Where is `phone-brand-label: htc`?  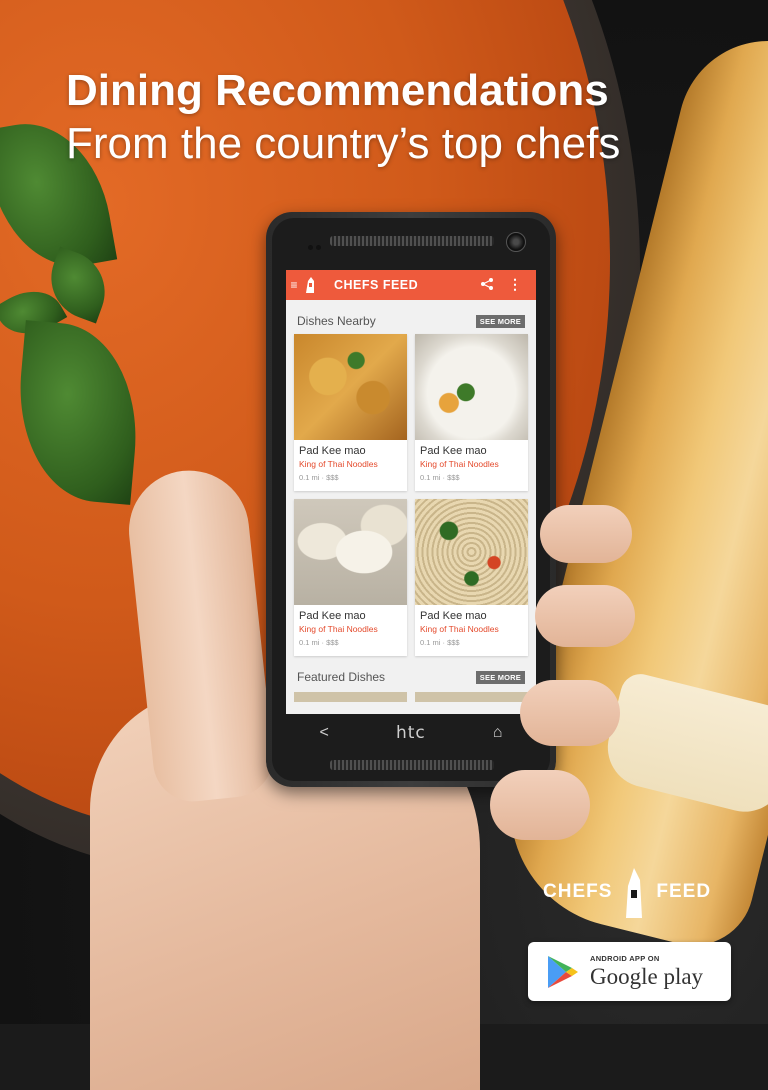
phone-brand-label: htc is located at coordinates (410, 733).